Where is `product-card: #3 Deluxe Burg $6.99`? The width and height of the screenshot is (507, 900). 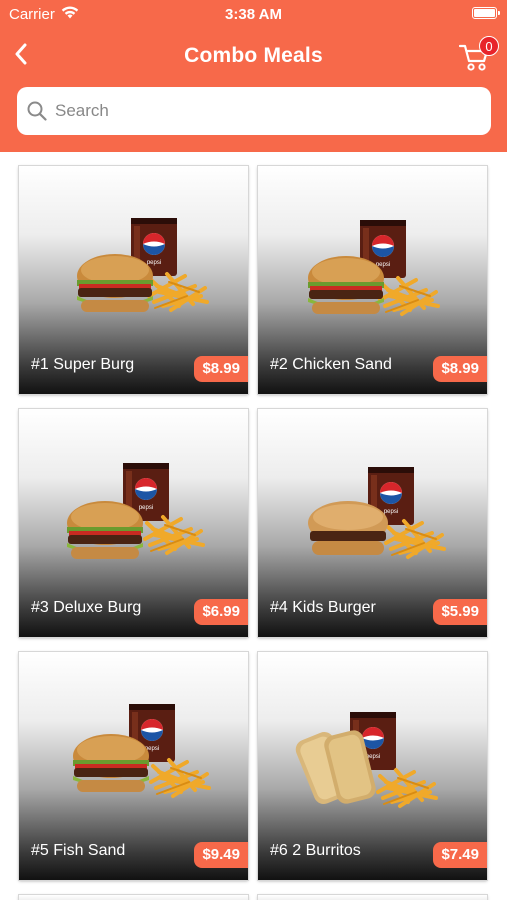 product-card: #3 Deluxe Burg $6.99 is located at coordinates (133, 523).